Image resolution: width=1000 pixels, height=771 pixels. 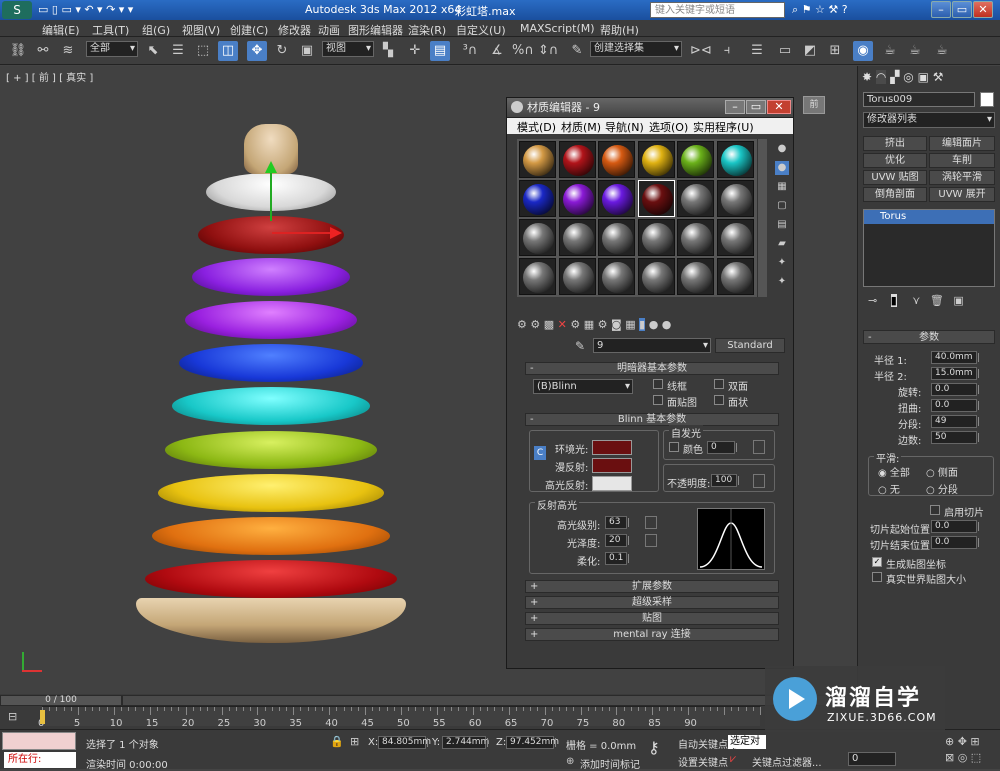 I want to click on link-icon: ⛓, so click(x=18, y=51).